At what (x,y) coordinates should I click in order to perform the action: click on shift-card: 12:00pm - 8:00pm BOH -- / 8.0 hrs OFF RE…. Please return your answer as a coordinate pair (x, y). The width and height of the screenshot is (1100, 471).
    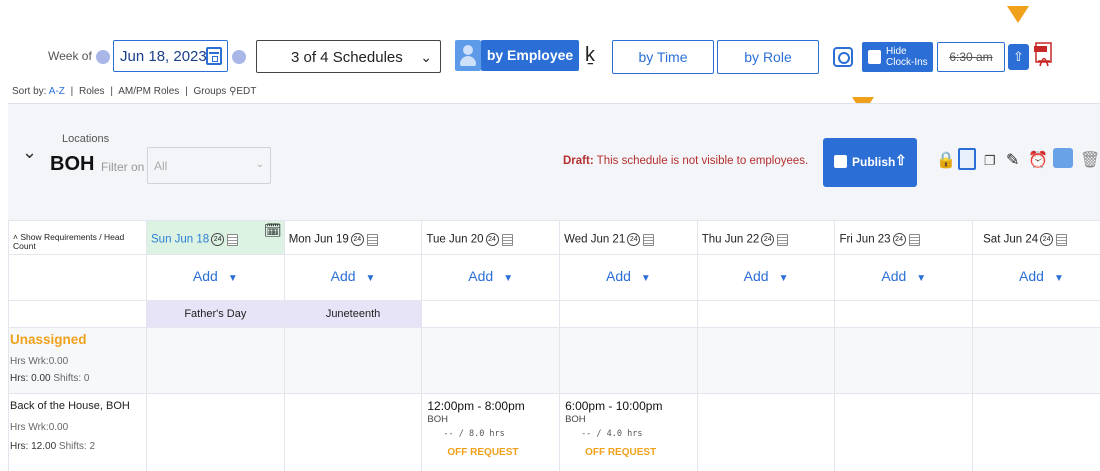
    Looking at the image, I should click on (491, 426).